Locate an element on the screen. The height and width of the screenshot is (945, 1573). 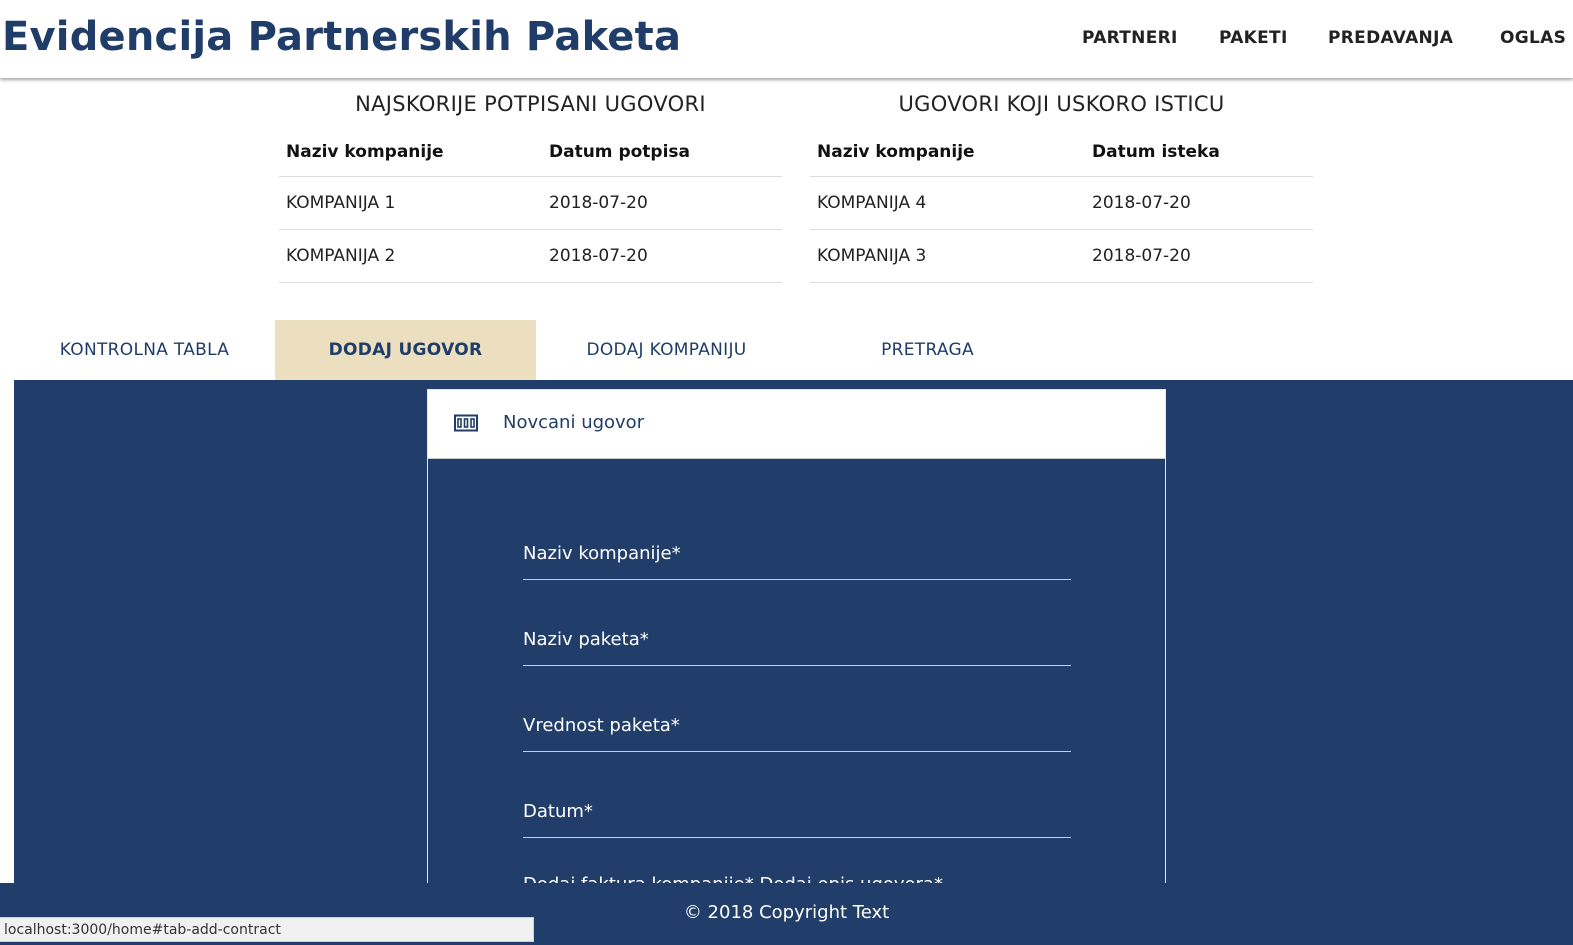
table-row: KOMPANIJA 4 2018-07-20 is located at coordinates (1061, 203).